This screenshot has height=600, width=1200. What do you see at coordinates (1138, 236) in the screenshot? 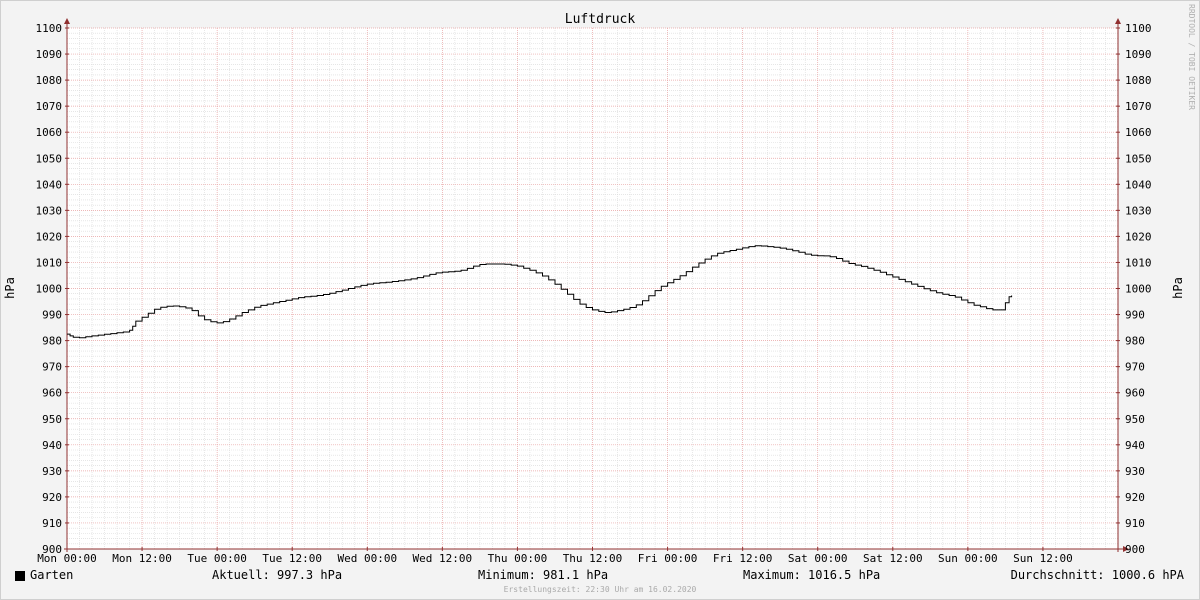
I see `y-tick-label-right: 1020` at bounding box center [1138, 236].